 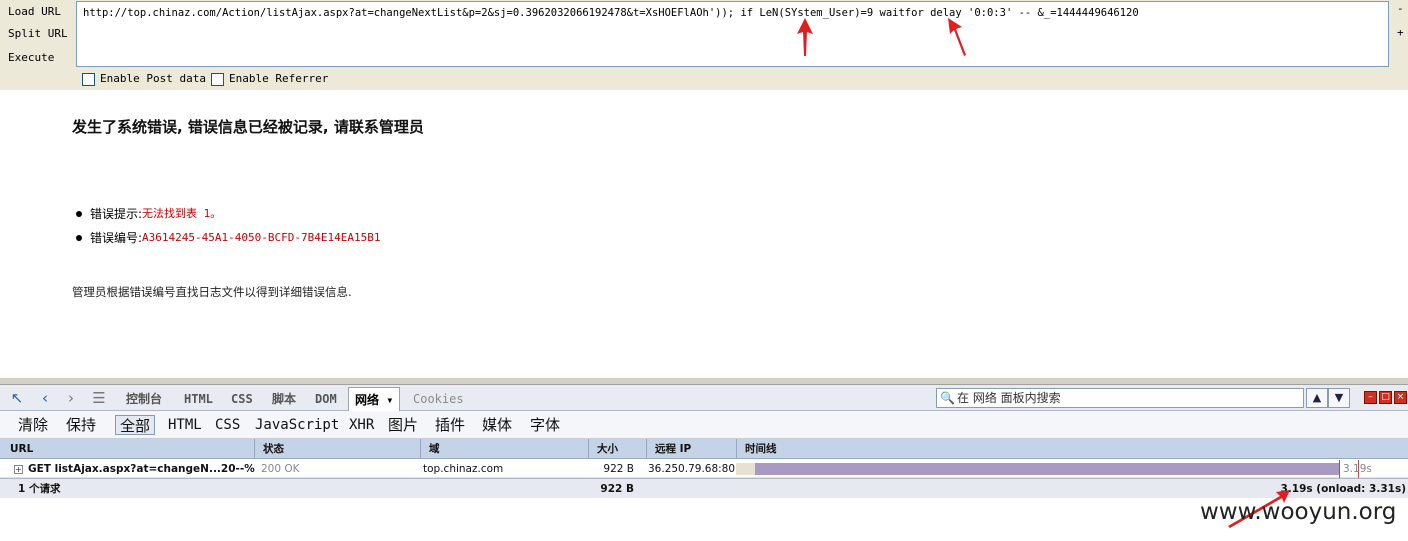 I want to click on filter-xhr: XHR, so click(x=361, y=425).